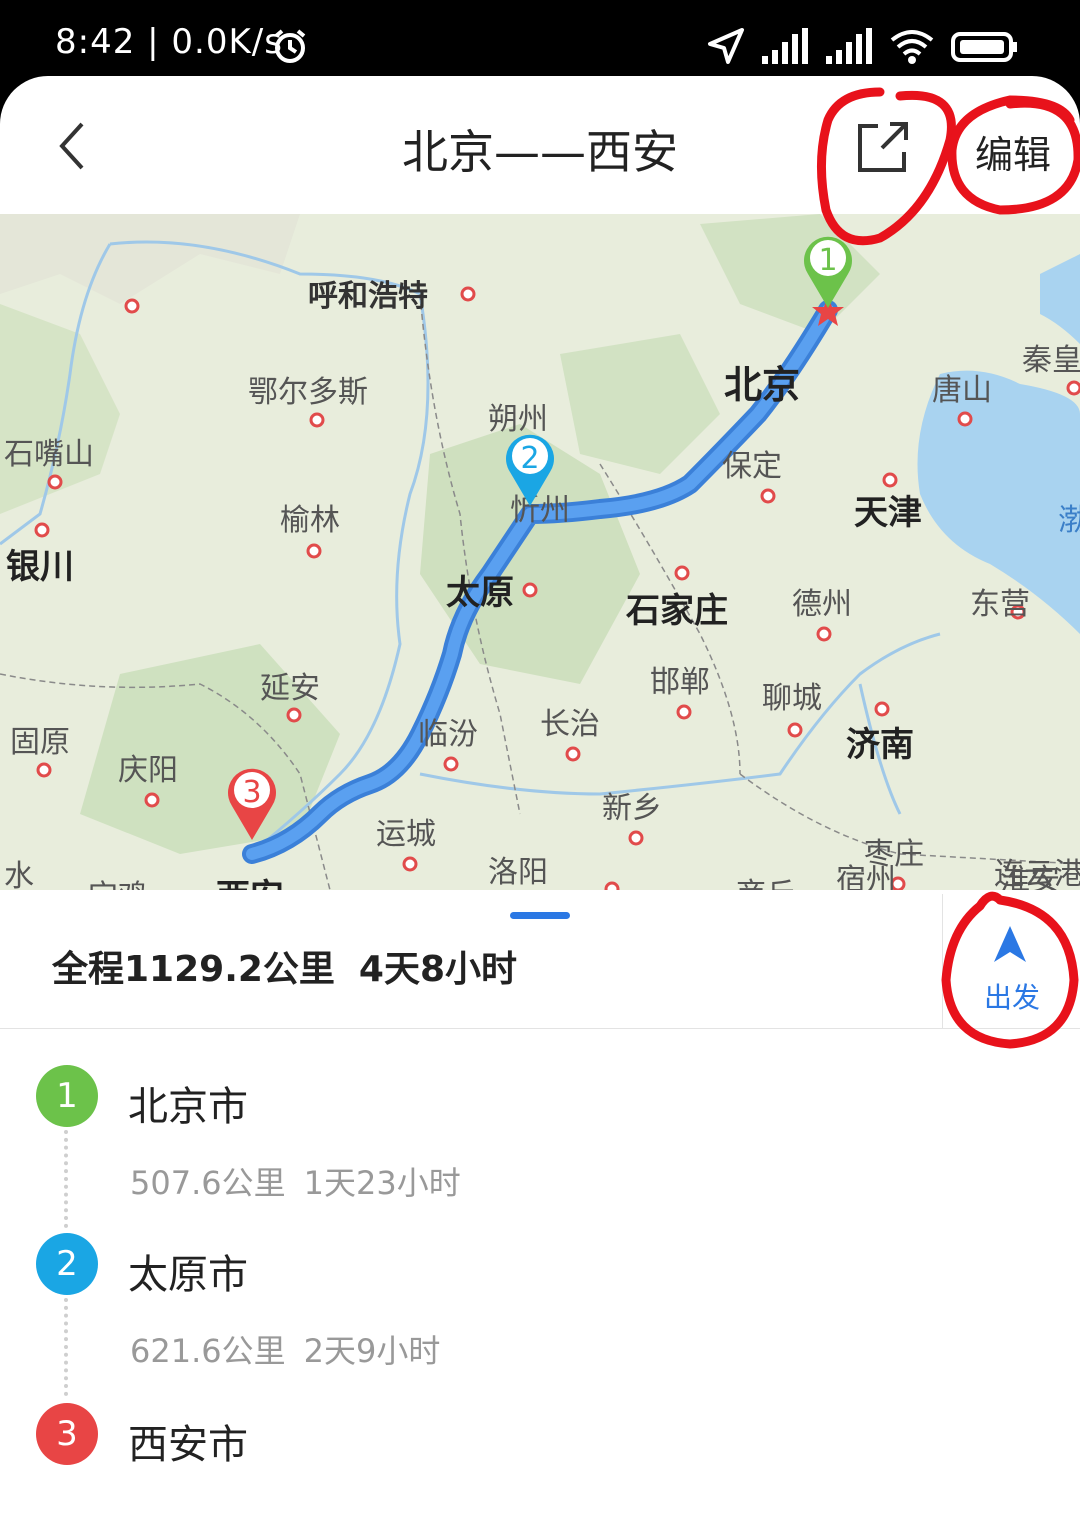 The width and height of the screenshot is (1080, 1520). I want to click on page-title: 北京——西安, so click(540, 152).